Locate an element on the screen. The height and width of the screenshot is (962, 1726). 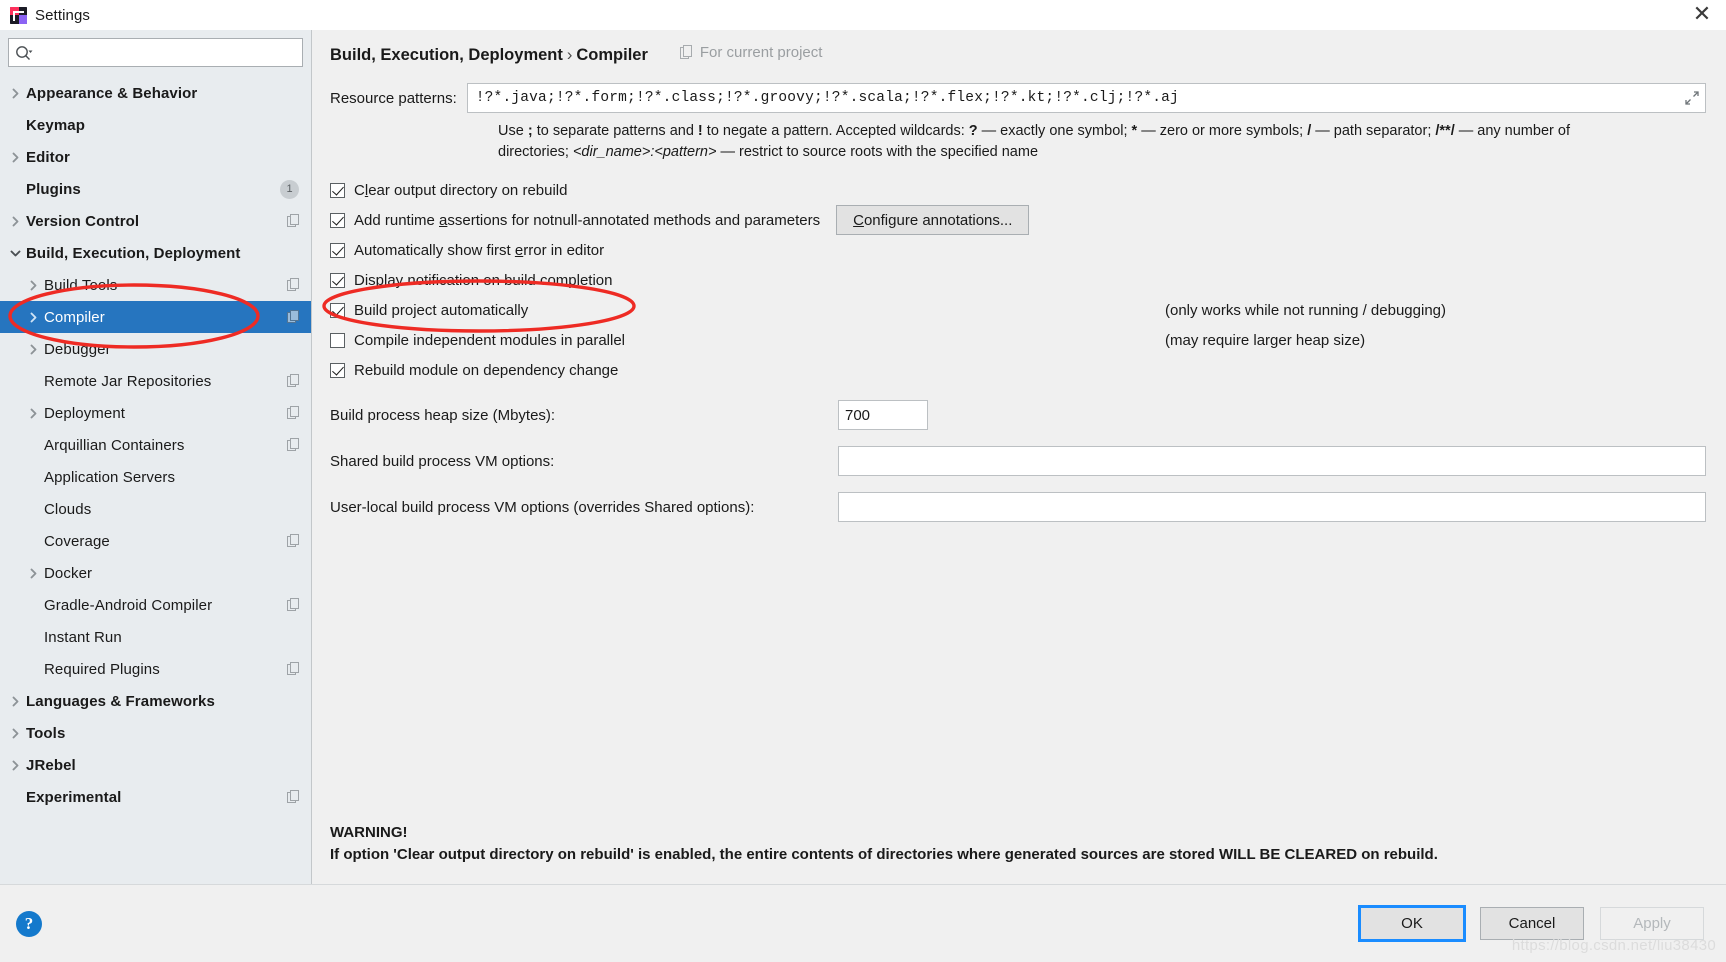
hint-globstar: /**/ is located at coordinates (1445, 131).